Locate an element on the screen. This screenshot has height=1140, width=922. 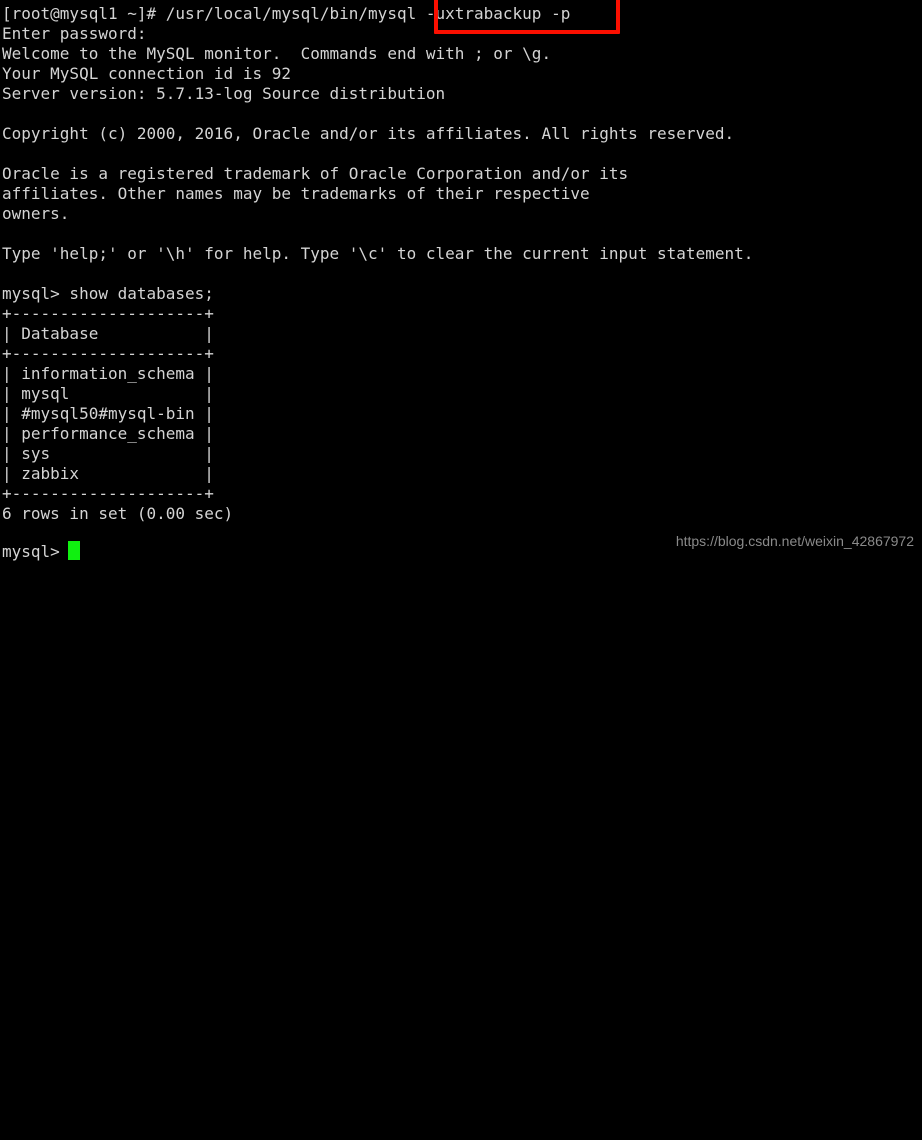
text-cursor is located at coordinates (74, 550).